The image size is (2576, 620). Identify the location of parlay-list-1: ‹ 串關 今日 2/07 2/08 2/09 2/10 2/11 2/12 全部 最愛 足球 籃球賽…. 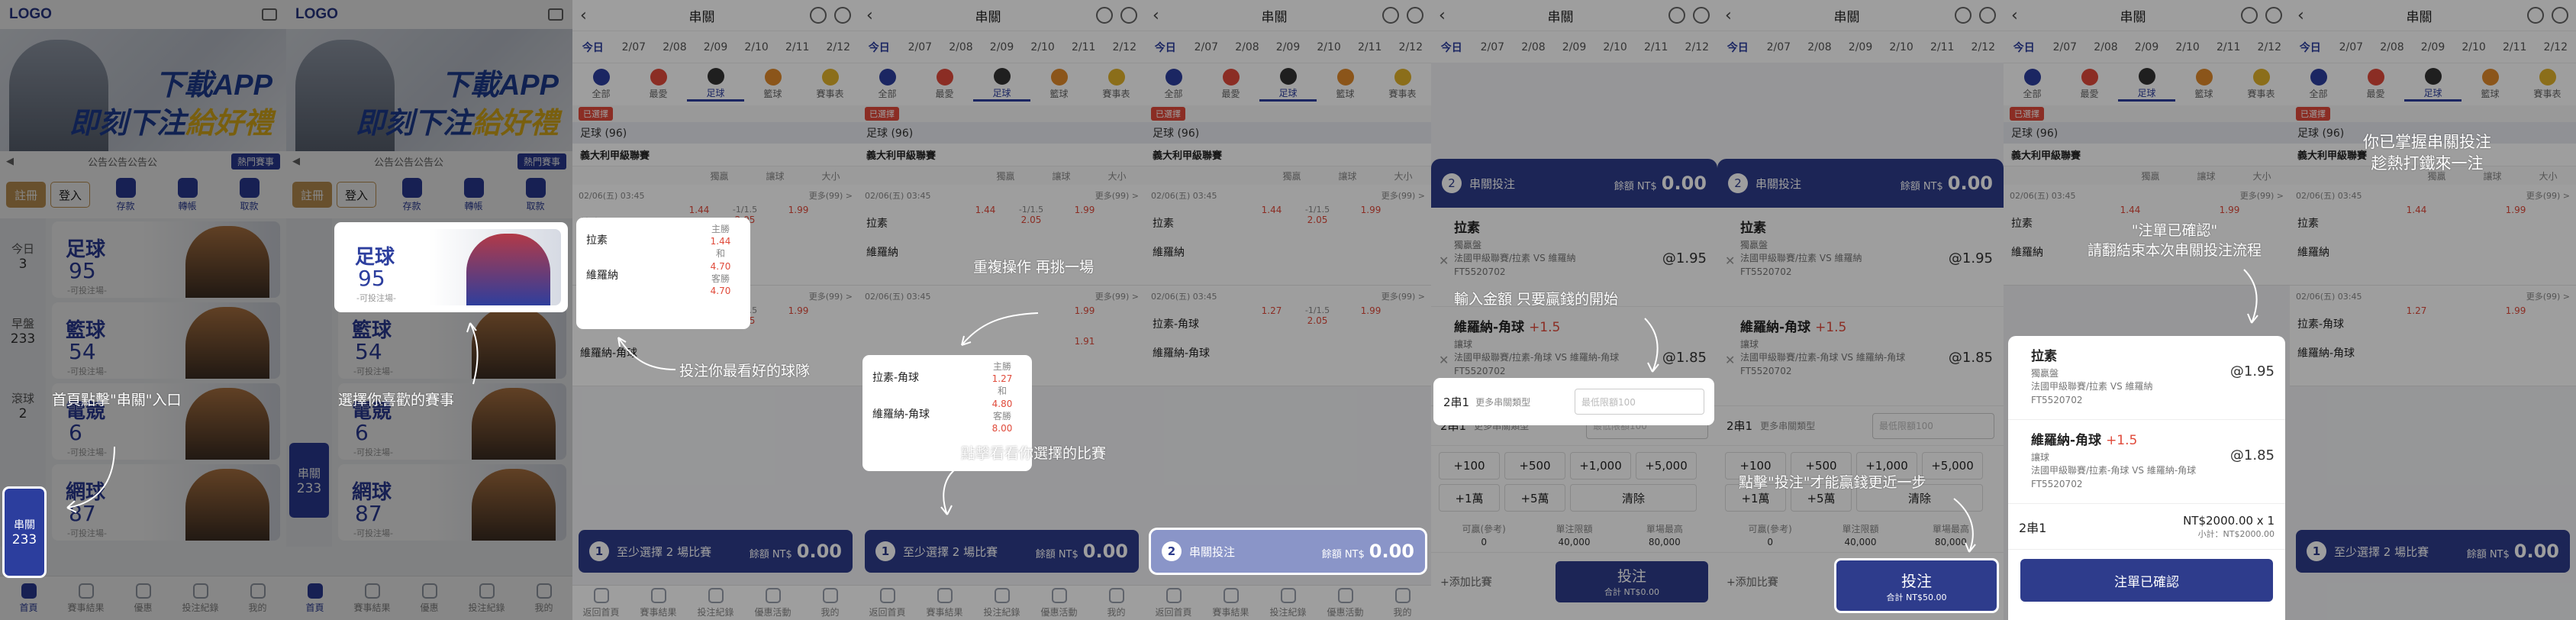
(716, 310).